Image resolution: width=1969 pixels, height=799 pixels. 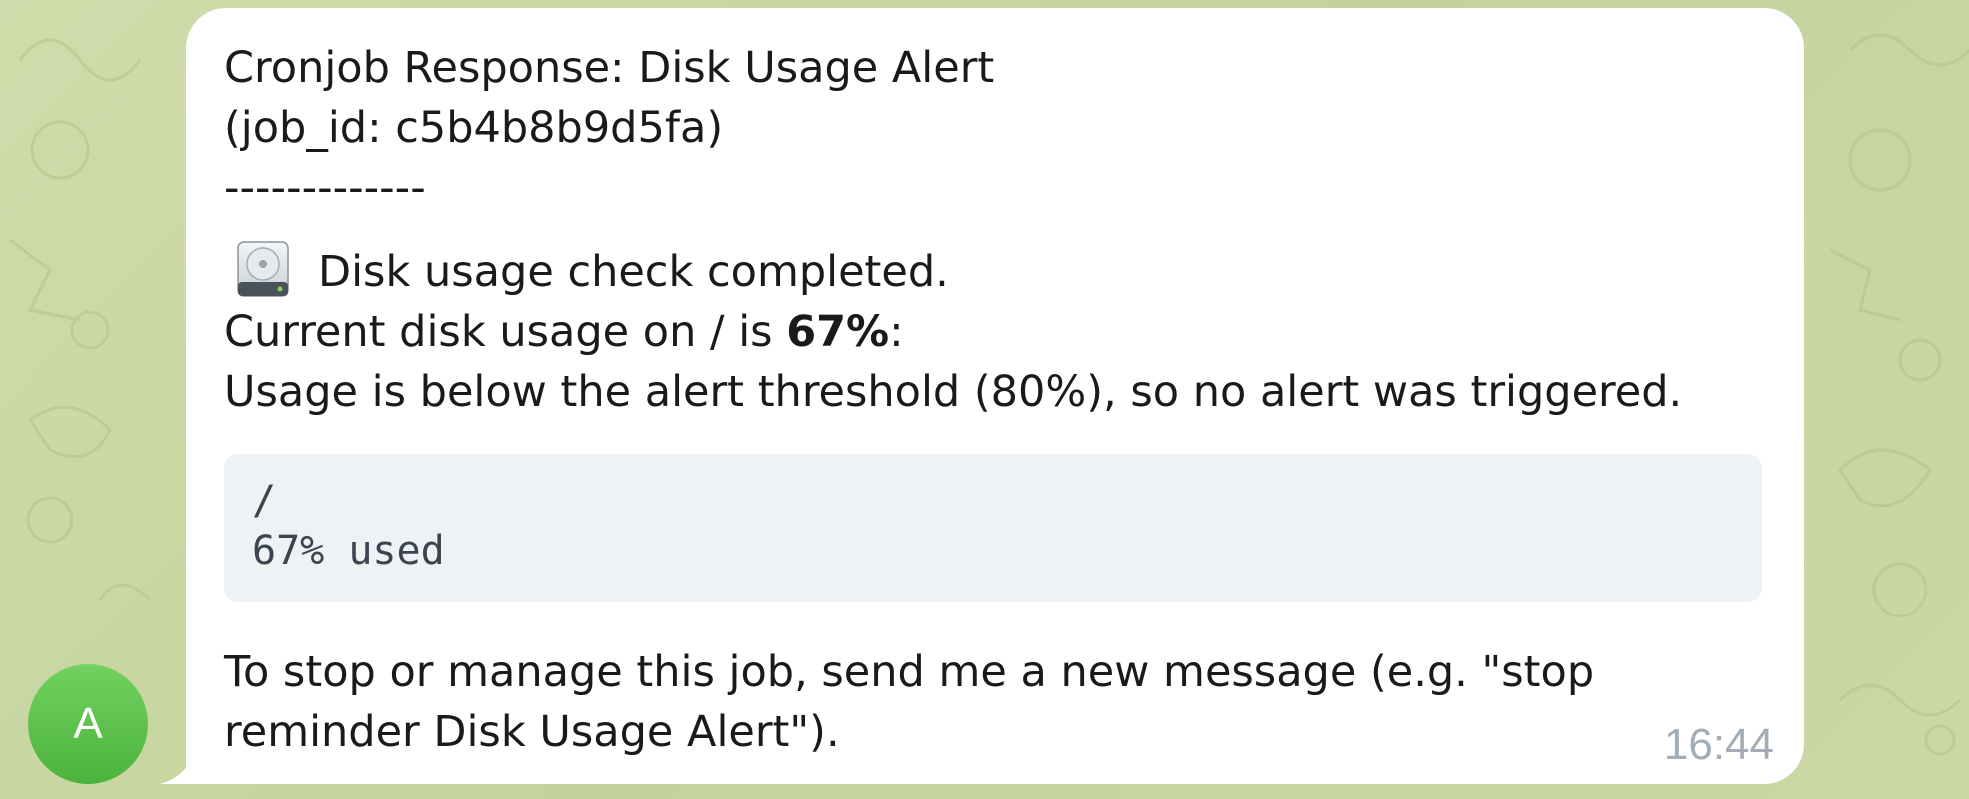 What do you see at coordinates (263, 269) in the screenshot?
I see `hard-disk-icon` at bounding box center [263, 269].